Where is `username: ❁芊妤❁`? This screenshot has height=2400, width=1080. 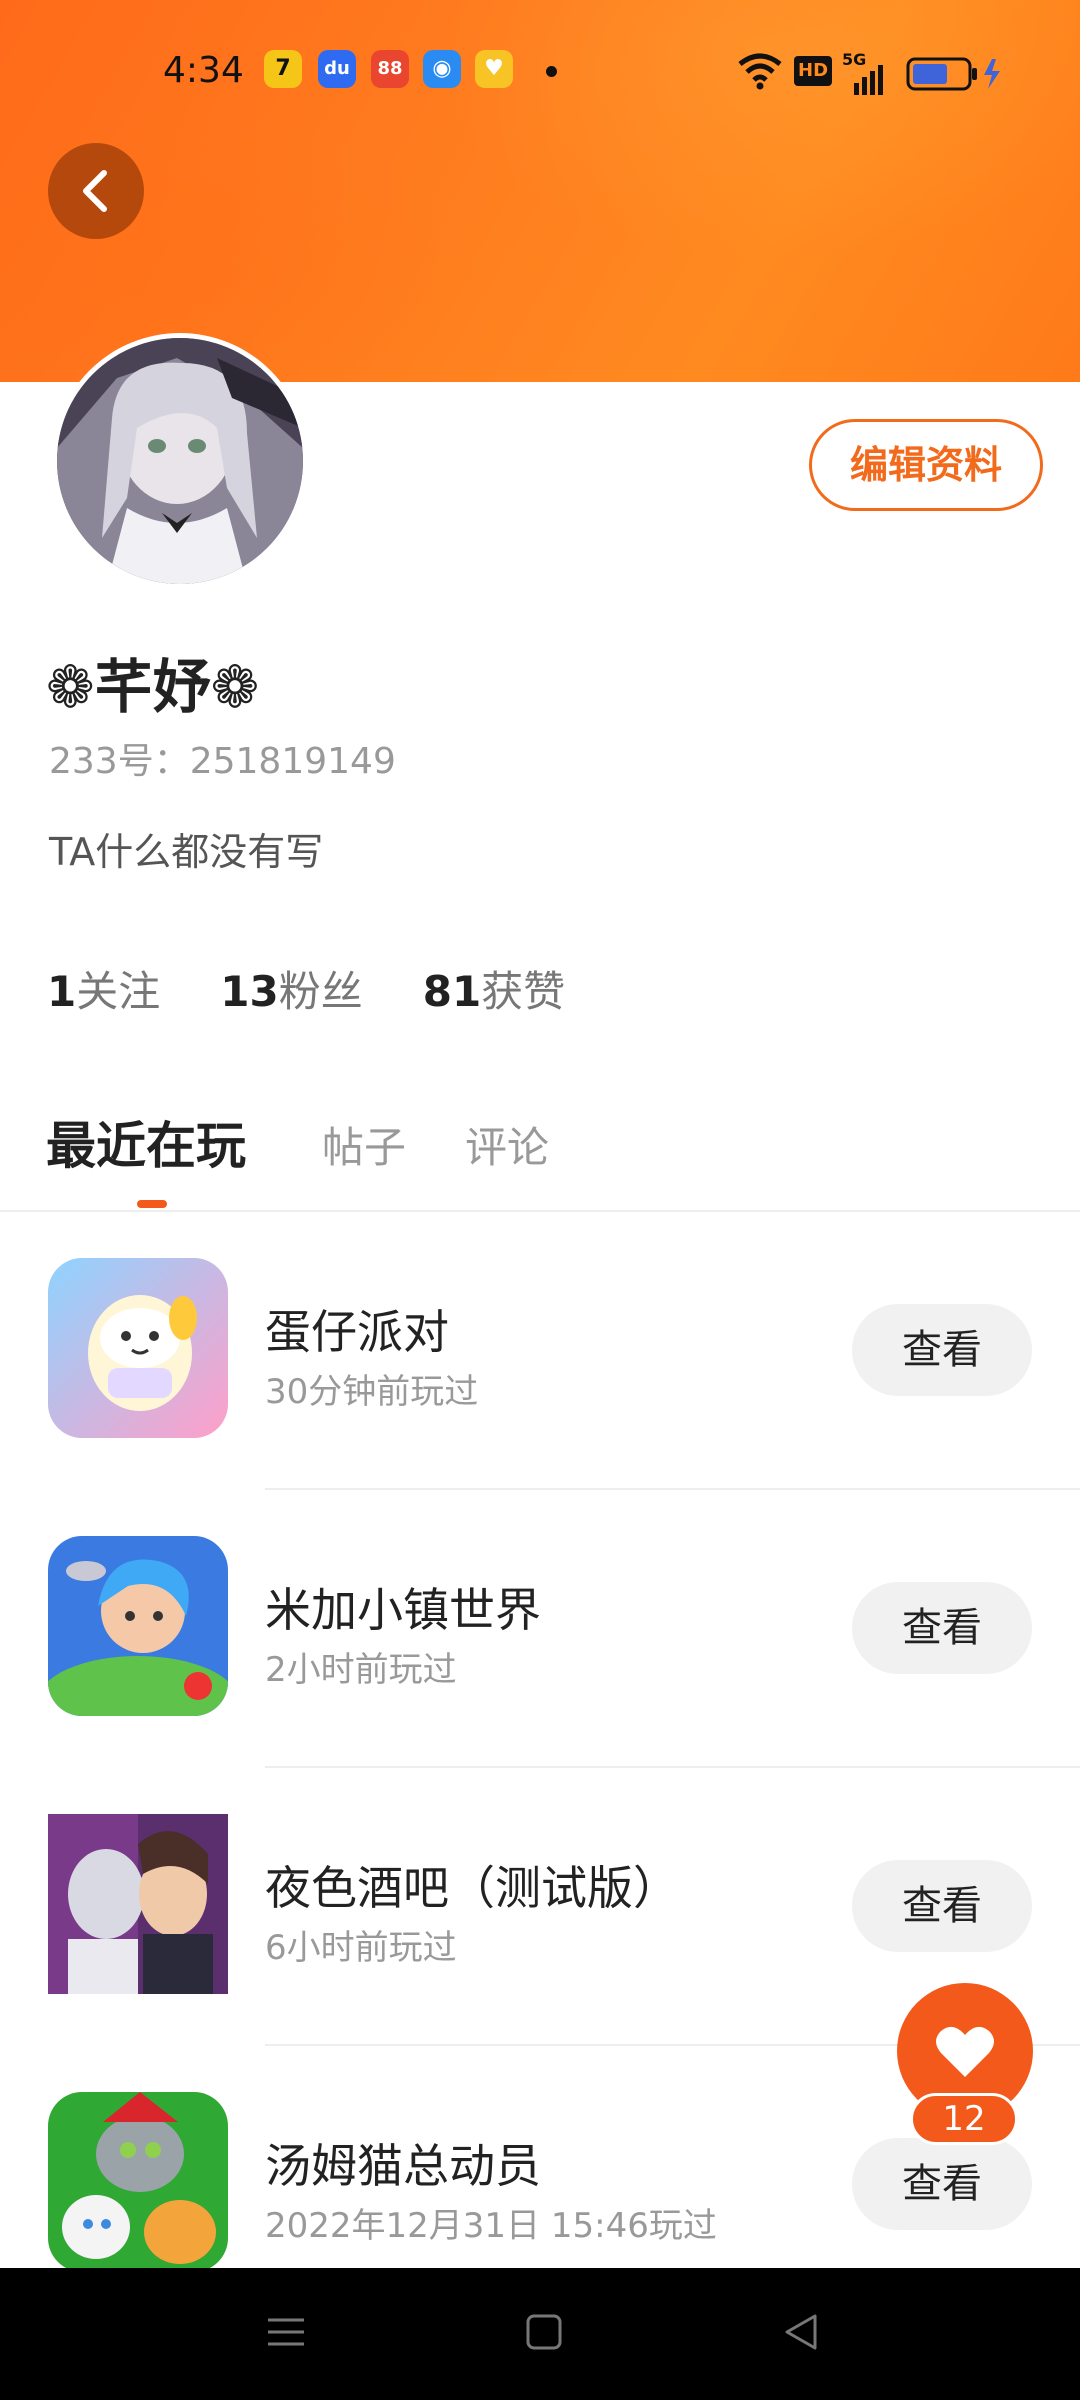 username: ❁芊妤❁ is located at coordinates (153, 687).